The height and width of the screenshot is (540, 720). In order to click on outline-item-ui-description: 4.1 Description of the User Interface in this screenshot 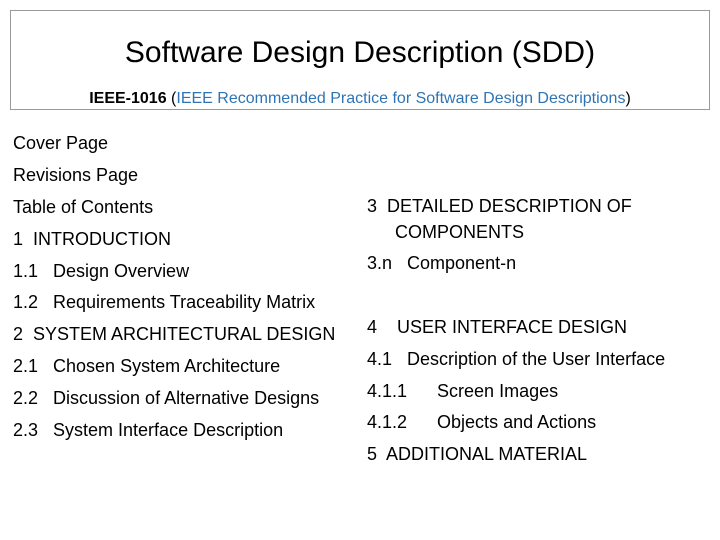, I will do `click(516, 358)`.